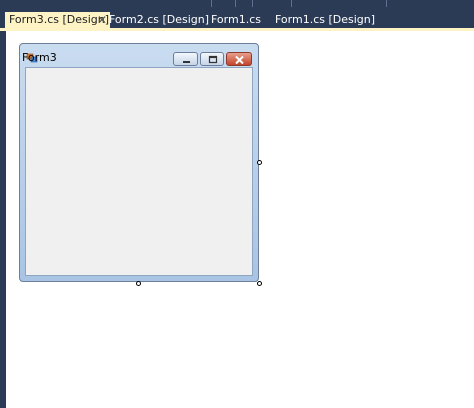  I want to click on tab-form3-design: Form3.cs [Design] ✕, so click(57, 20).